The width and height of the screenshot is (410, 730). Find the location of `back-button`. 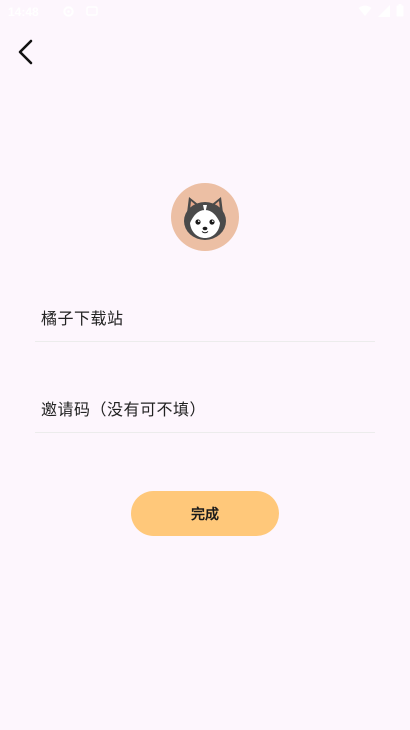

back-button is located at coordinates (26, 54).